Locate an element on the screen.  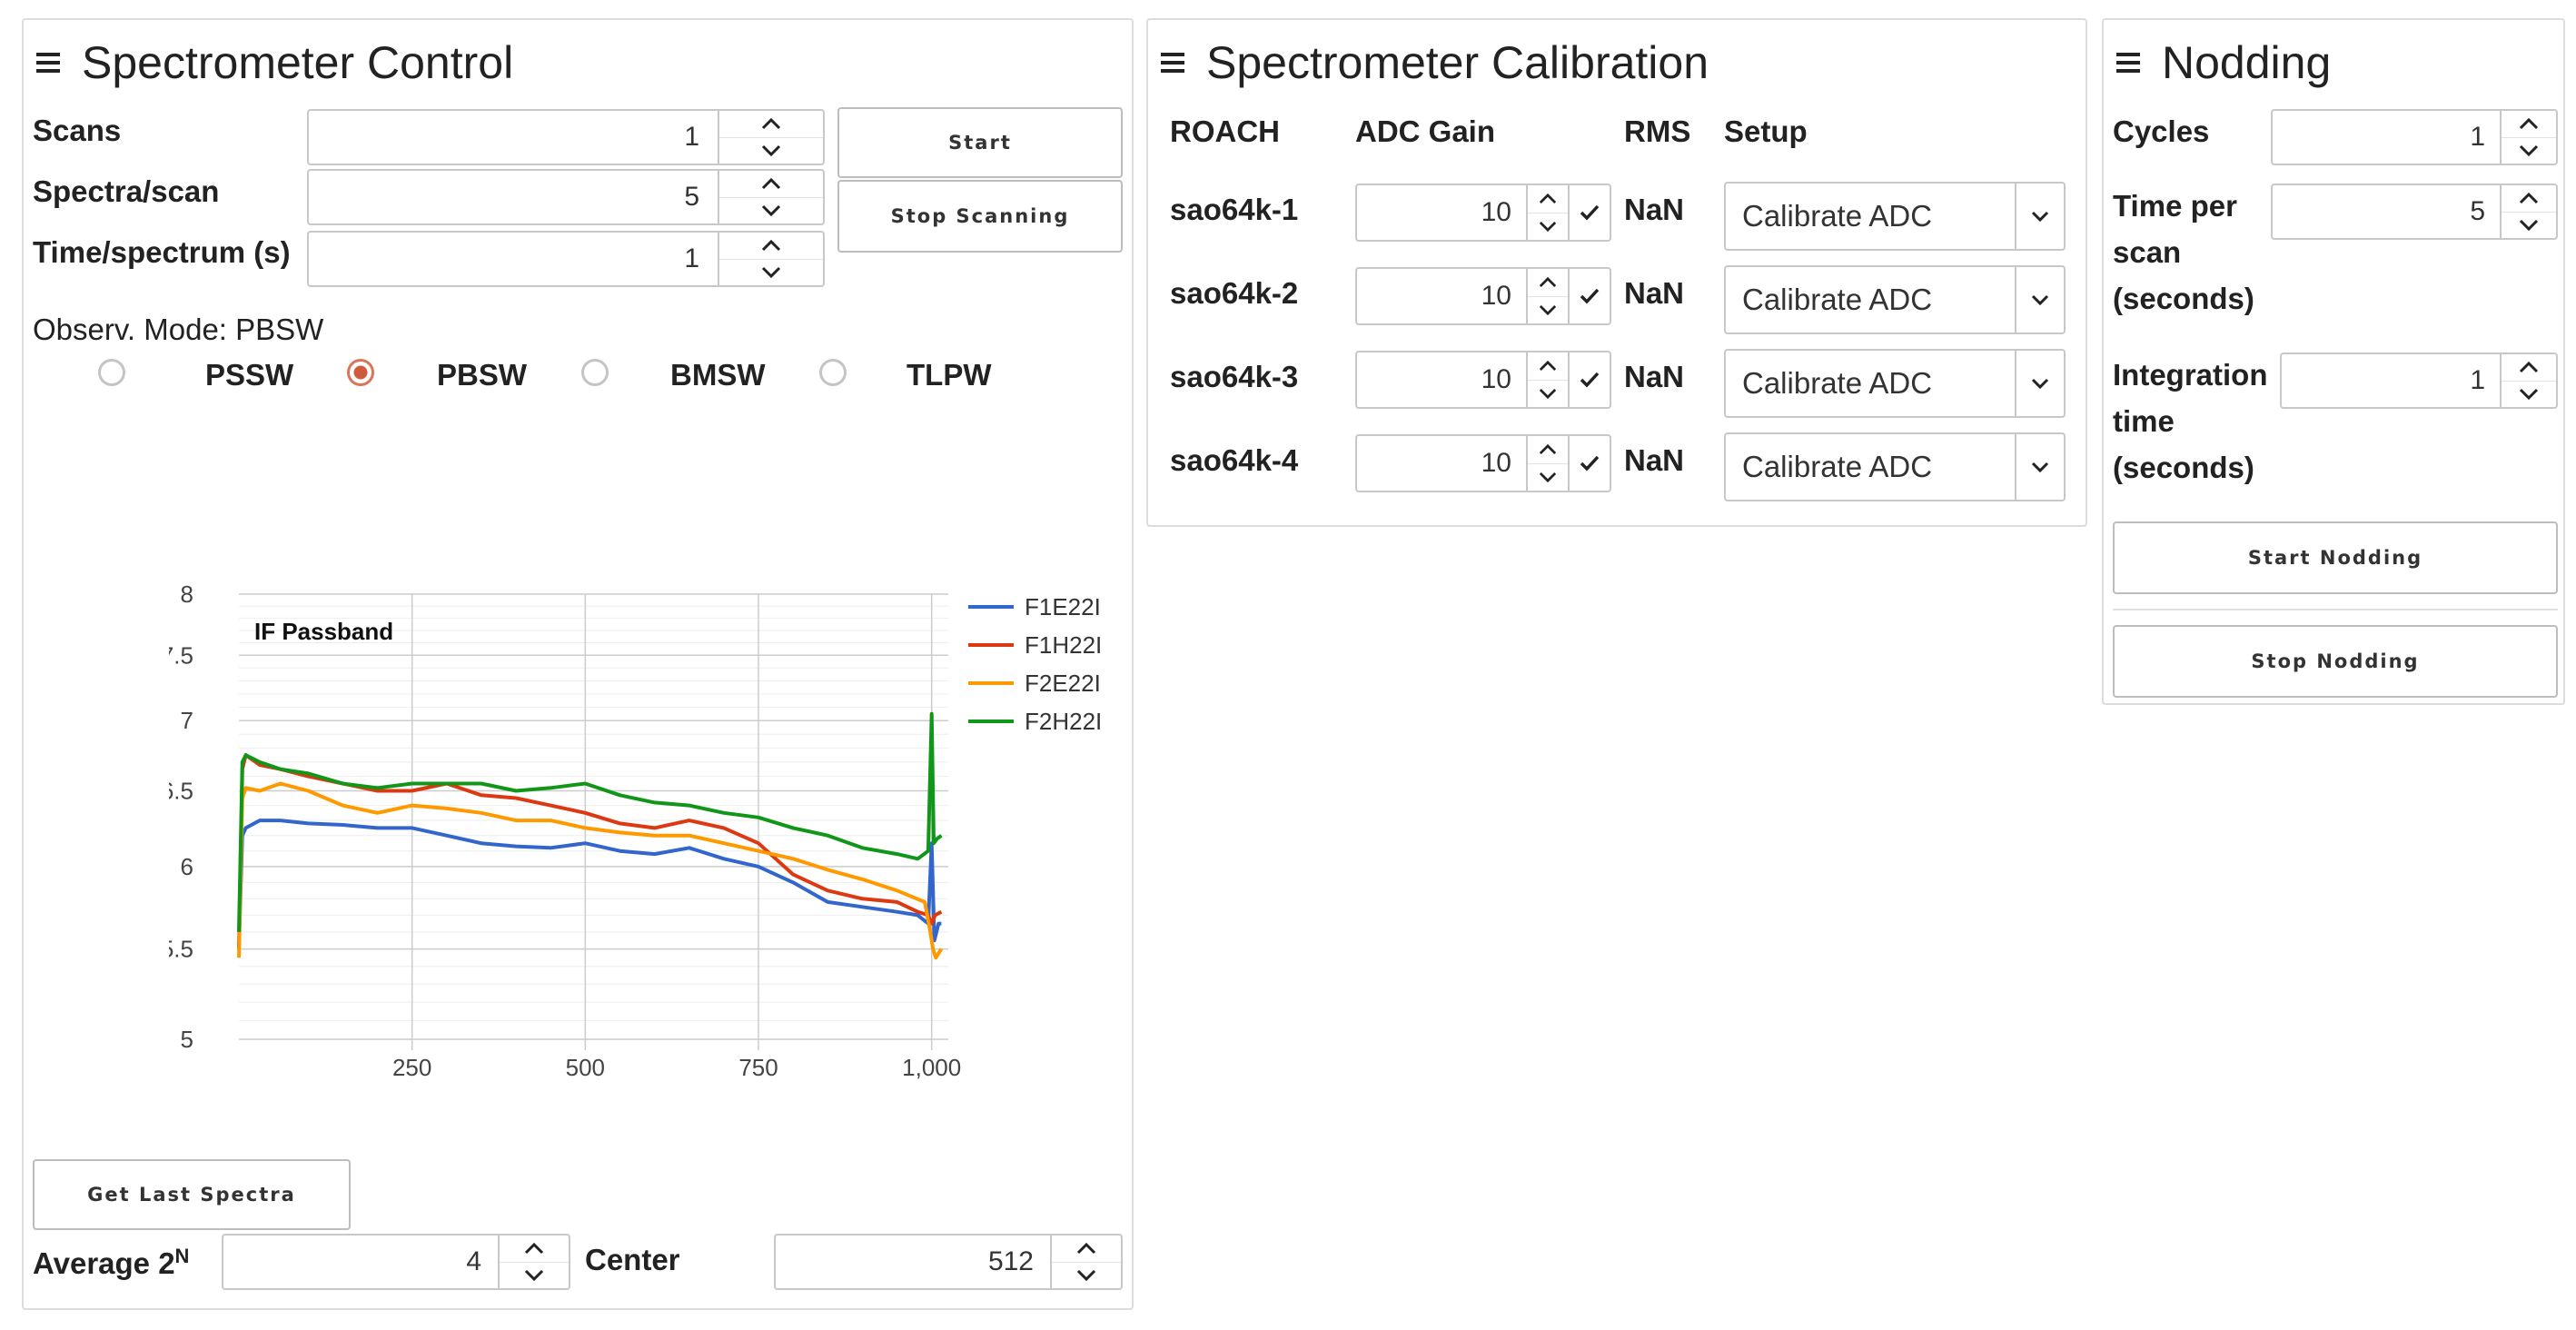
y-tick-label: 7.5 is located at coordinates (181, 655).